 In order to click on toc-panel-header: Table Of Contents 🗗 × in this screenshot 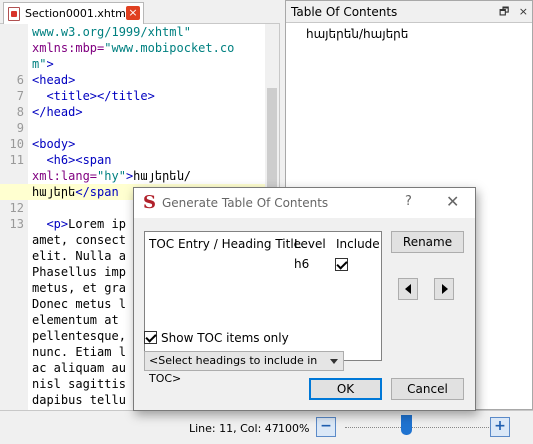, I will do `click(409, 12)`.